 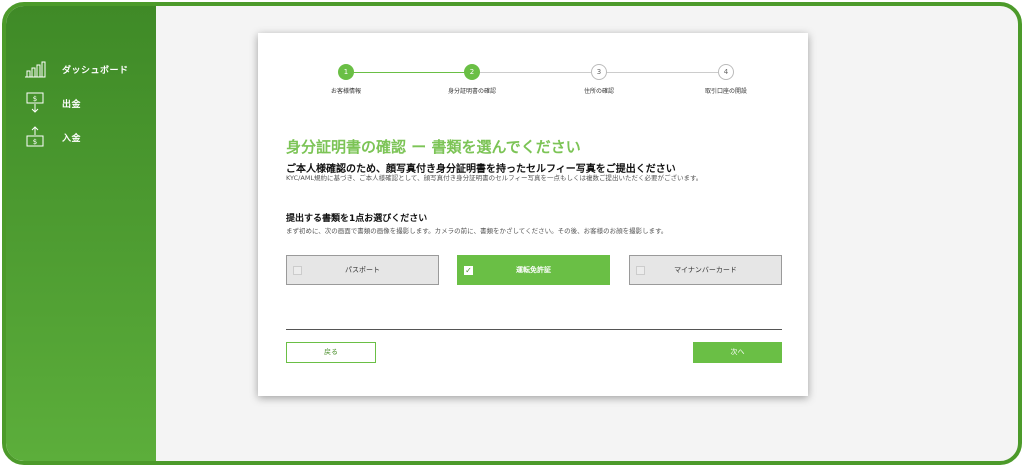 What do you see at coordinates (35, 136) in the screenshot?
I see `deposit-icon: $` at bounding box center [35, 136].